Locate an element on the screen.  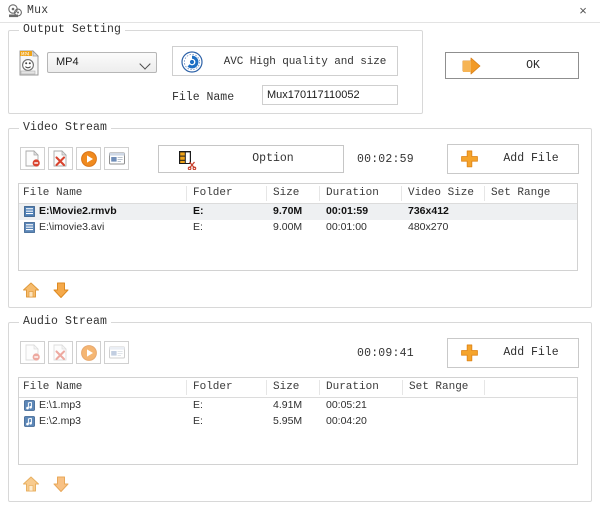
cell-video-size: 736x412 is located at coordinates (428, 211).